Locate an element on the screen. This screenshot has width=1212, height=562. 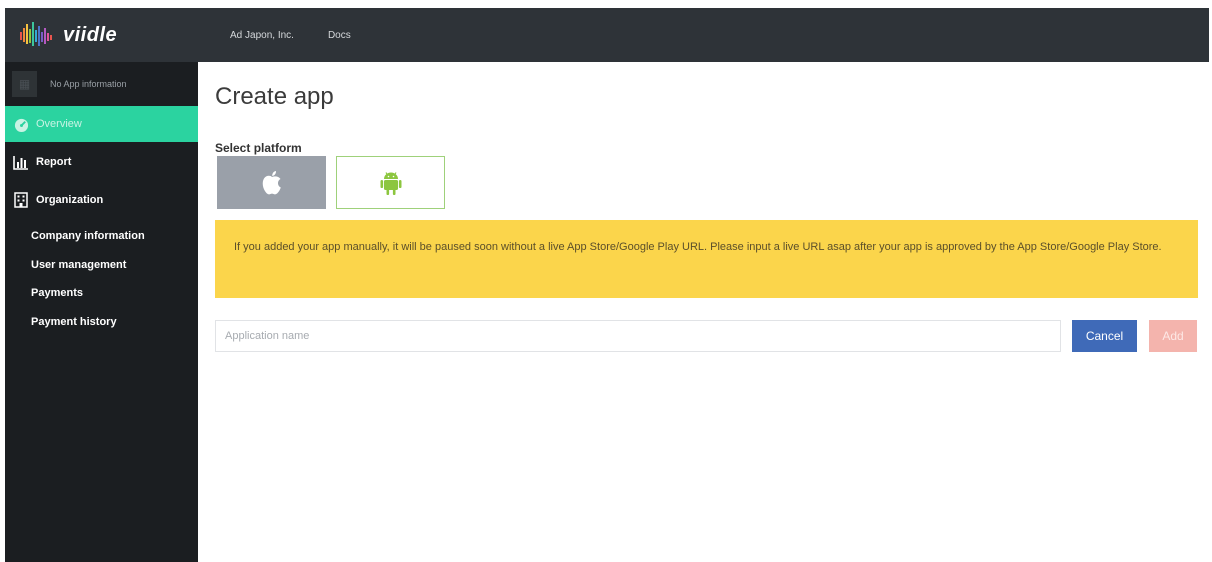
sidebar-item-report: Report is located at coordinates (101, 162).